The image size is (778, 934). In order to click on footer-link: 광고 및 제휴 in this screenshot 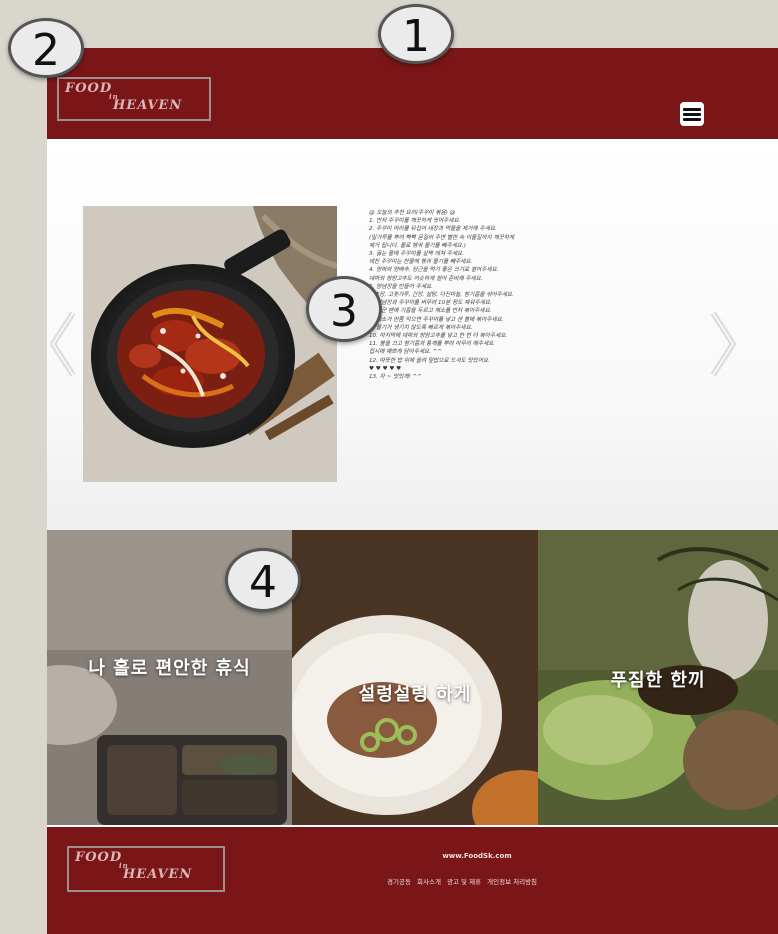, I will do `click(464, 882)`.